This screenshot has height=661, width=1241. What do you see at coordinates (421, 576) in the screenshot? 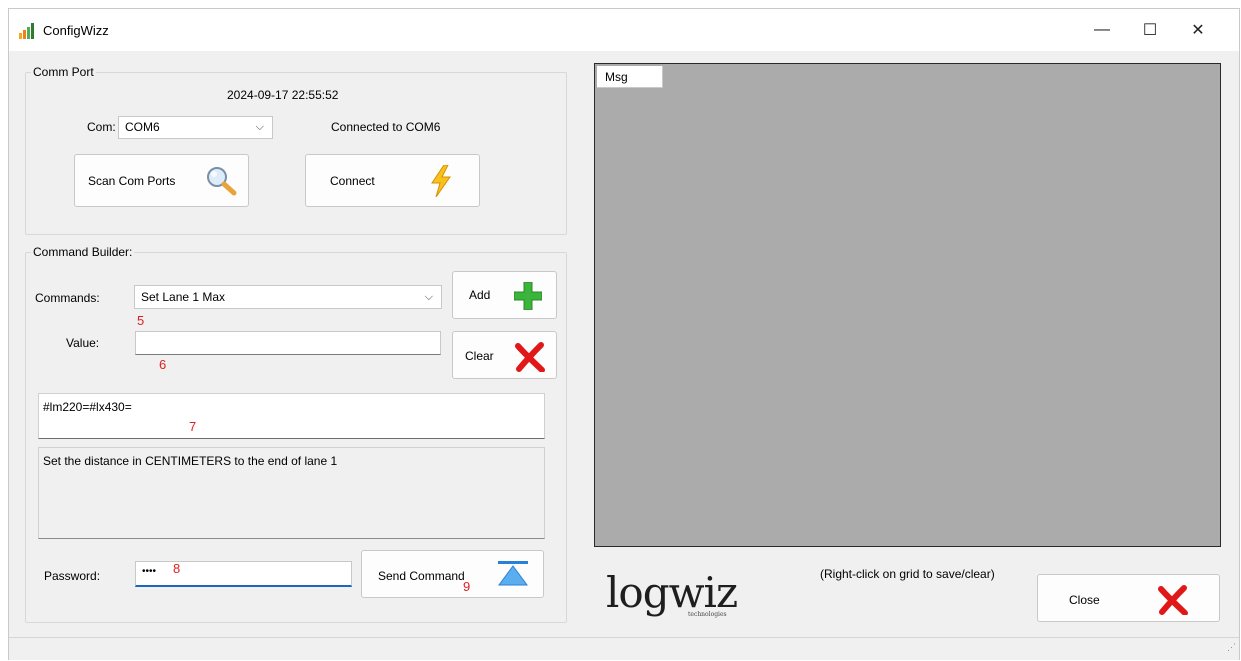
I see `send-command-label: Send Command` at bounding box center [421, 576].